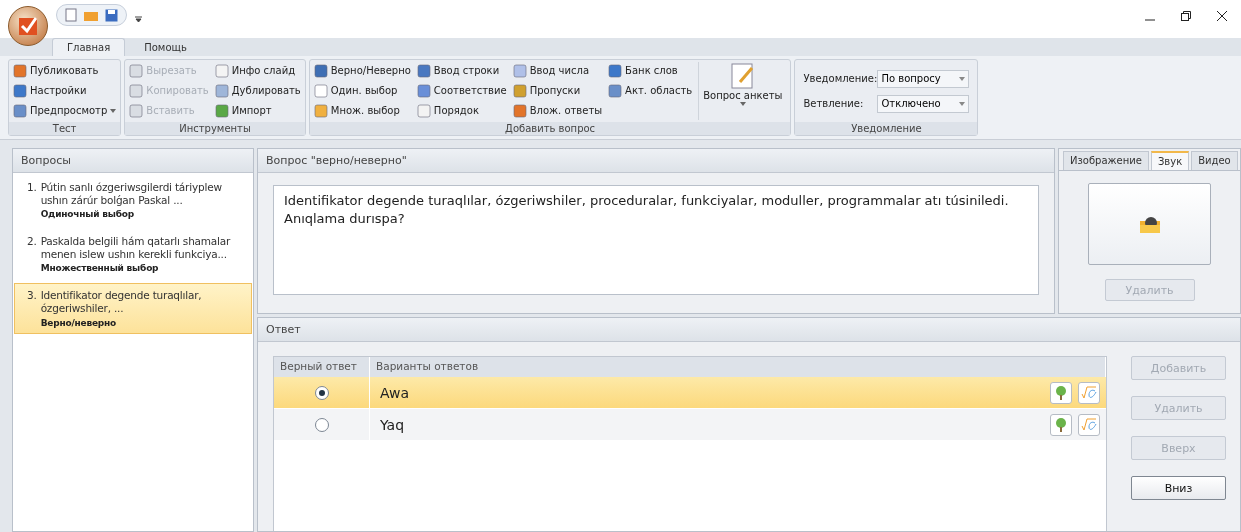  Describe the element at coordinates (65, 128) in the screenshot. I see `group-title: Тест` at that location.